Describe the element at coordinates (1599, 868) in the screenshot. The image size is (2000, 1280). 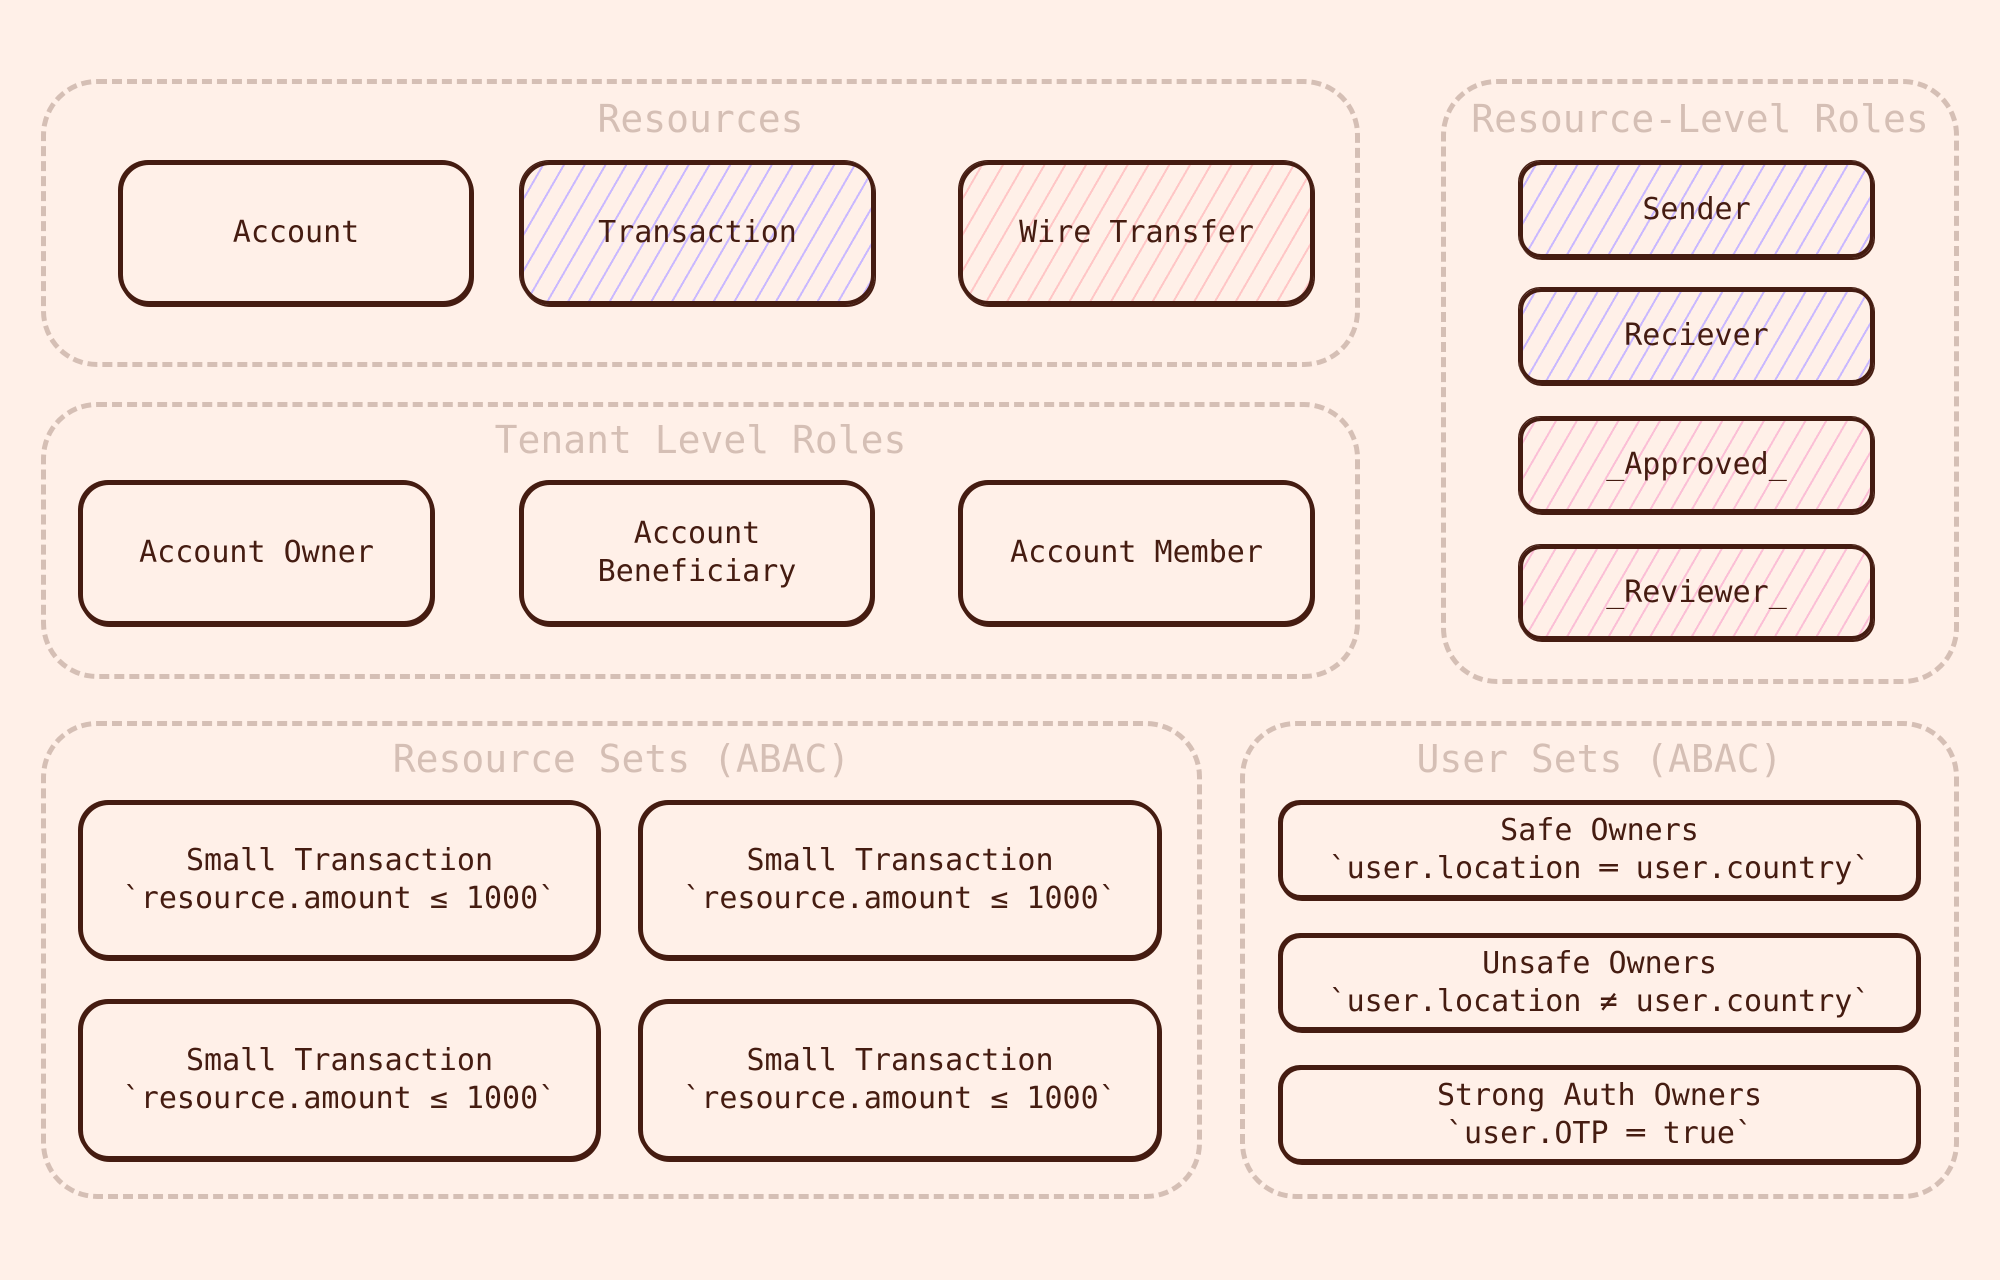
I see `set-rule: `user.location ═ user.country`` at that location.